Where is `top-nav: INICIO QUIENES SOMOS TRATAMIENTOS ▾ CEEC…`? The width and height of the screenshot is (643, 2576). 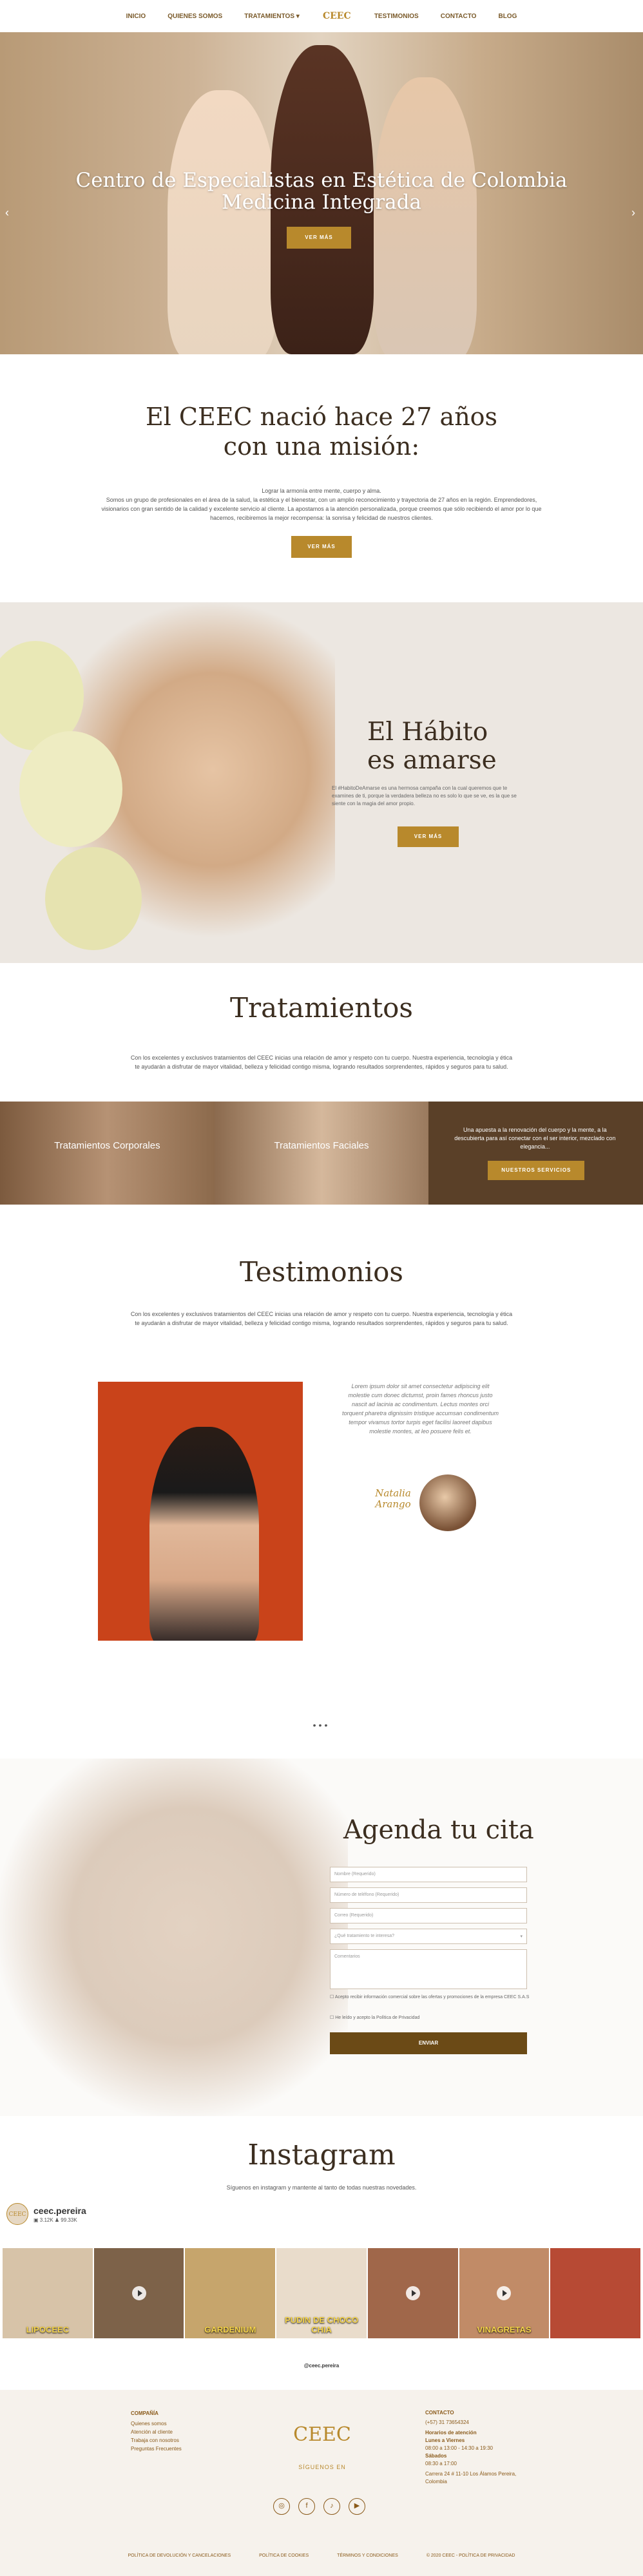 top-nav: INICIO QUIENES SOMOS TRATAMIENTOS ▾ CEEC… is located at coordinates (321, 16).